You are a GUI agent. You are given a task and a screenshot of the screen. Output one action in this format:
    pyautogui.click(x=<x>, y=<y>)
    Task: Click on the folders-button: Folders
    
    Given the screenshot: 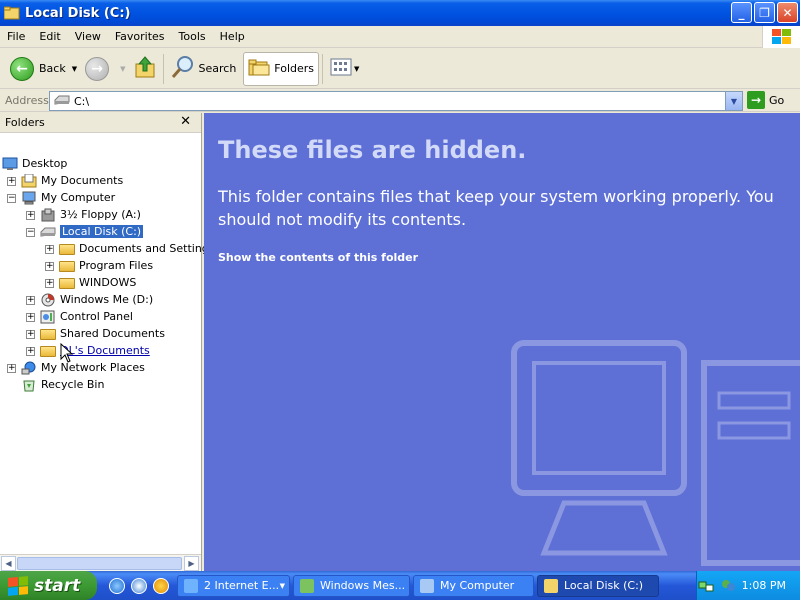 What is the action you would take?
    pyautogui.click(x=281, y=68)
    